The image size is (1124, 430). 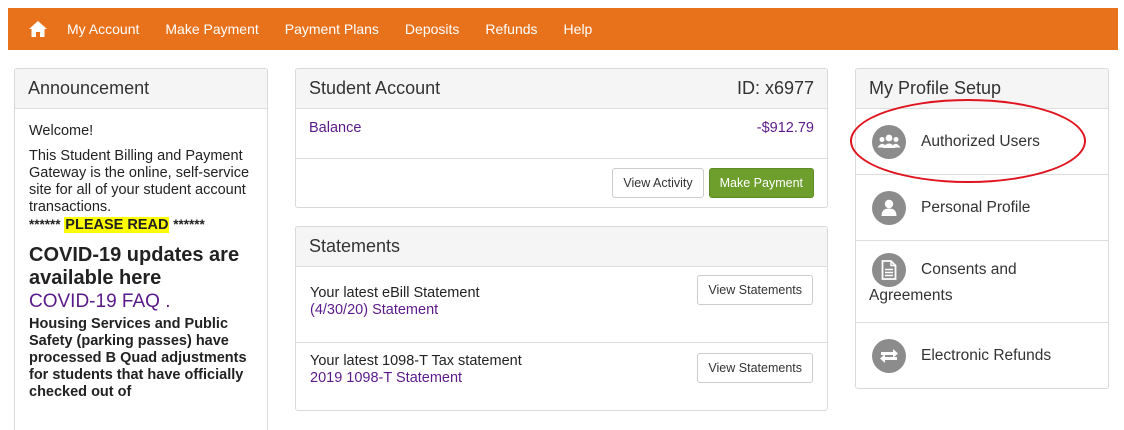 What do you see at coordinates (561, 89) in the screenshot?
I see `student-account-header: Student Account ID: x6977` at bounding box center [561, 89].